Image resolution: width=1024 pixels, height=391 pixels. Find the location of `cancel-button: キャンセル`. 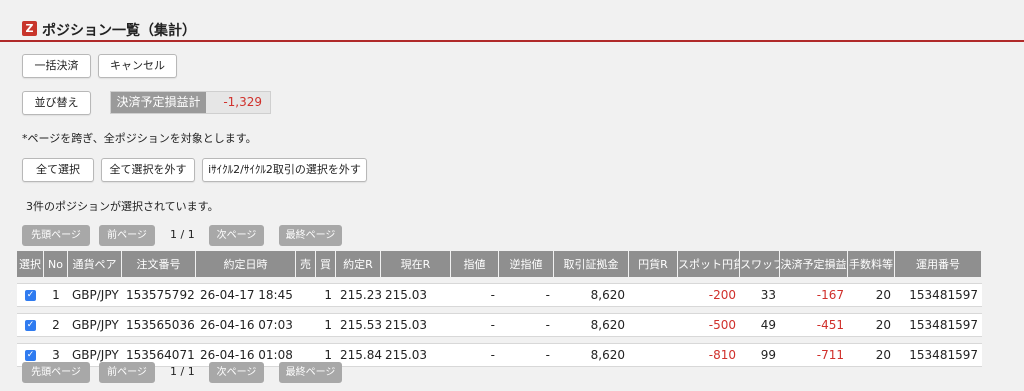

cancel-button: キャンセル is located at coordinates (137, 66).